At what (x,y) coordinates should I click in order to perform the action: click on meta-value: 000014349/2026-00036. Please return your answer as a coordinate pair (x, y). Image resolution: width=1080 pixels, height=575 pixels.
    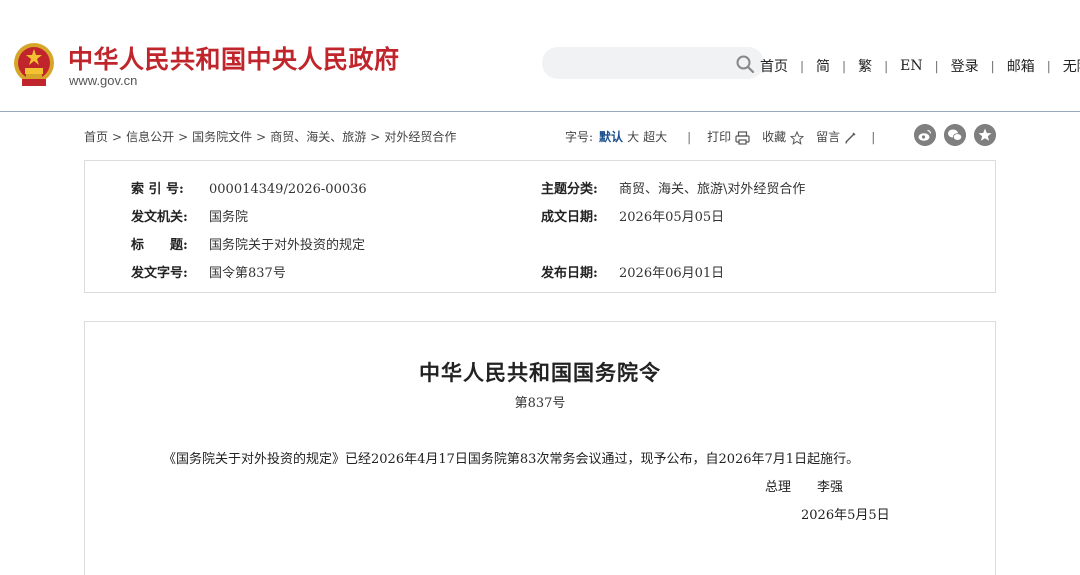
    Looking at the image, I should click on (288, 189).